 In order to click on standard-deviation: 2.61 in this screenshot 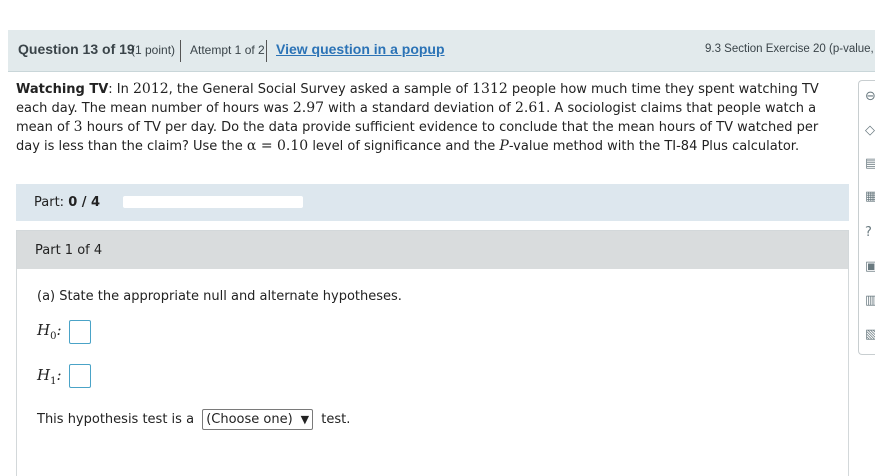, I will do `click(530, 108)`.